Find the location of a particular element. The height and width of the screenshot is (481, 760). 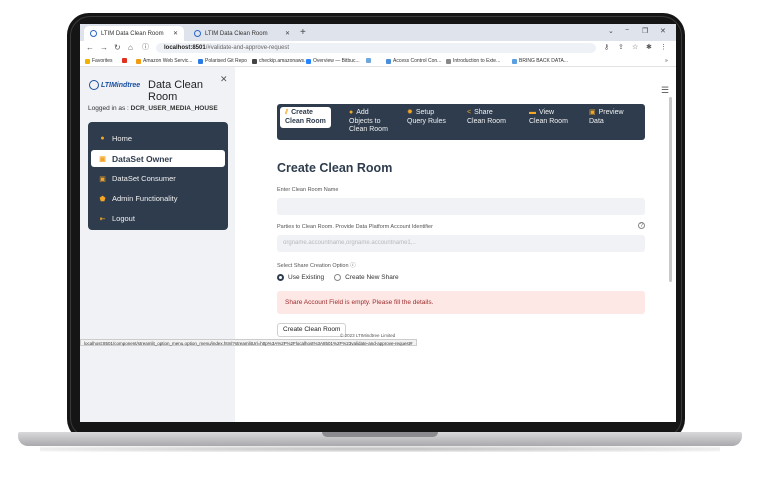

sidebar-item-logout: ⇤ Logout is located at coordinates (158, 218).